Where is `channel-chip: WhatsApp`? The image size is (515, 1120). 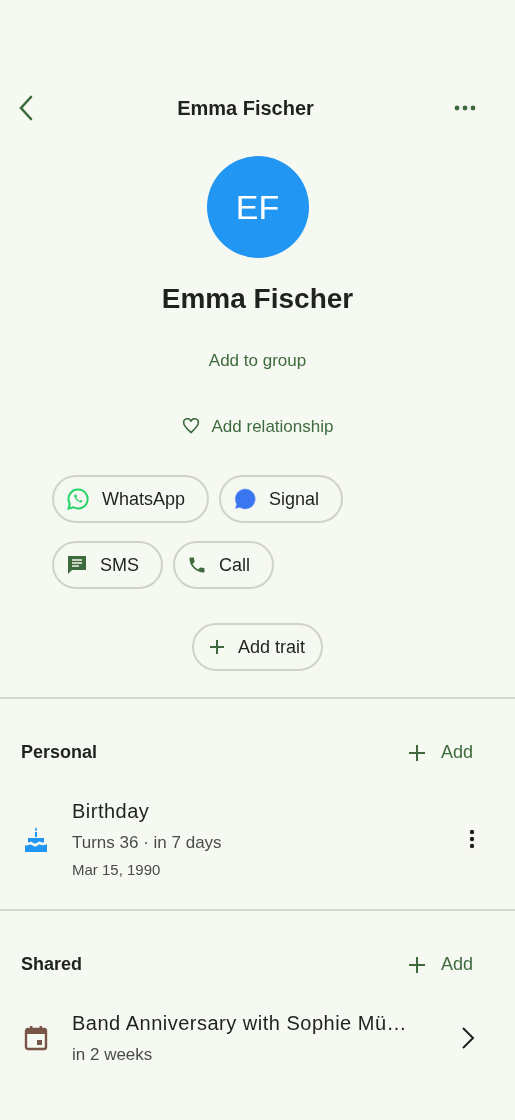
channel-chip: WhatsApp is located at coordinates (131, 499).